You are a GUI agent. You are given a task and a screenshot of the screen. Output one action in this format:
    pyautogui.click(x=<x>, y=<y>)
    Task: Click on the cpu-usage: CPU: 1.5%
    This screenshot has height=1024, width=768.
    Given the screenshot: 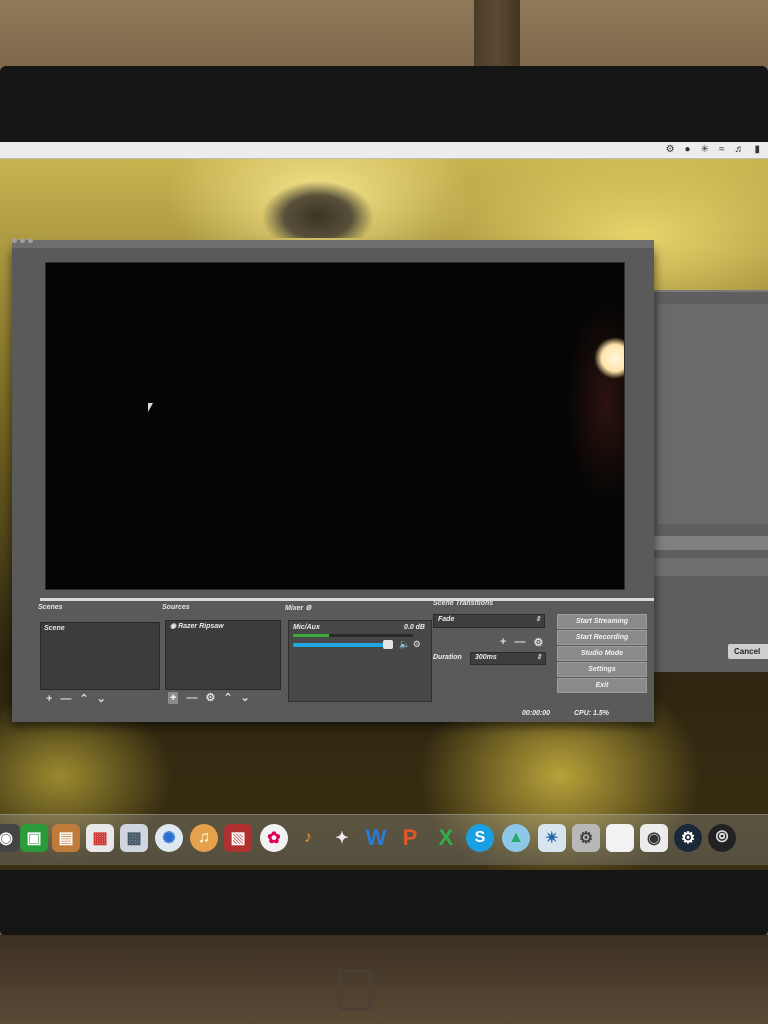 What is the action you would take?
    pyautogui.click(x=592, y=713)
    